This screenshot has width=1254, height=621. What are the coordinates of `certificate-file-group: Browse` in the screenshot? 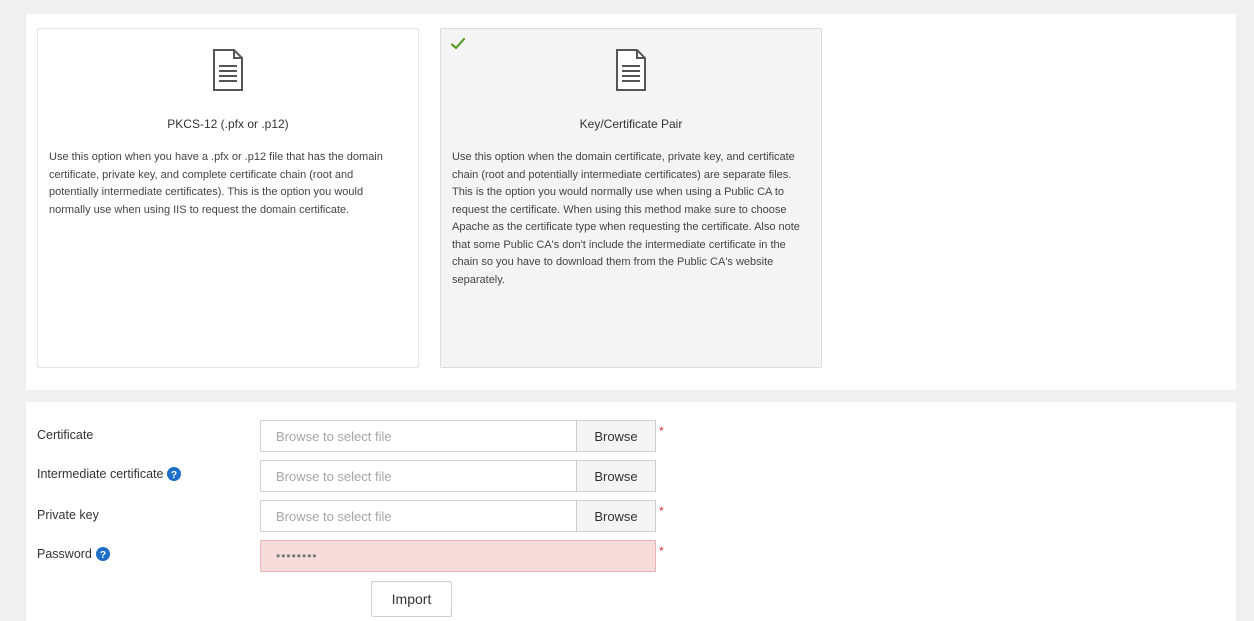 It's located at (458, 436).